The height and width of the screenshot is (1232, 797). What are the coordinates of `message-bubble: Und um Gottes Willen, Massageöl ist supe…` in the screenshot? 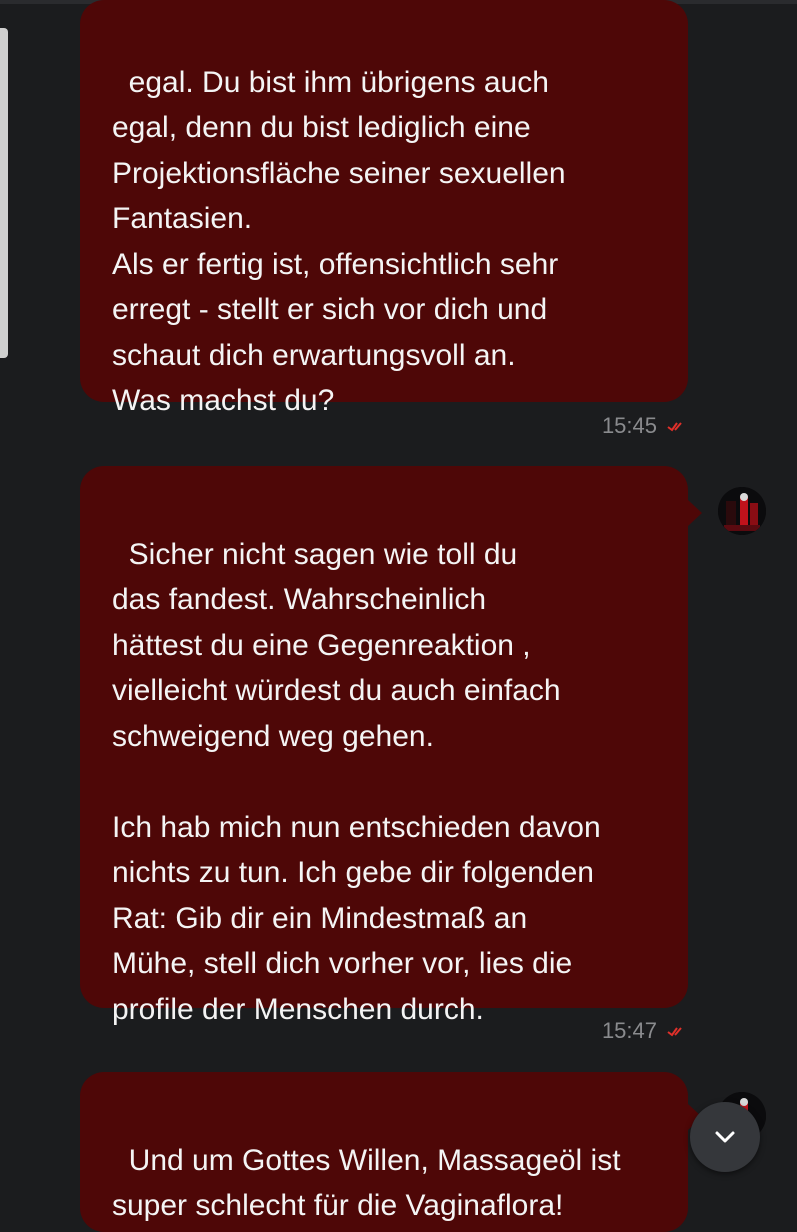 It's located at (384, 1152).